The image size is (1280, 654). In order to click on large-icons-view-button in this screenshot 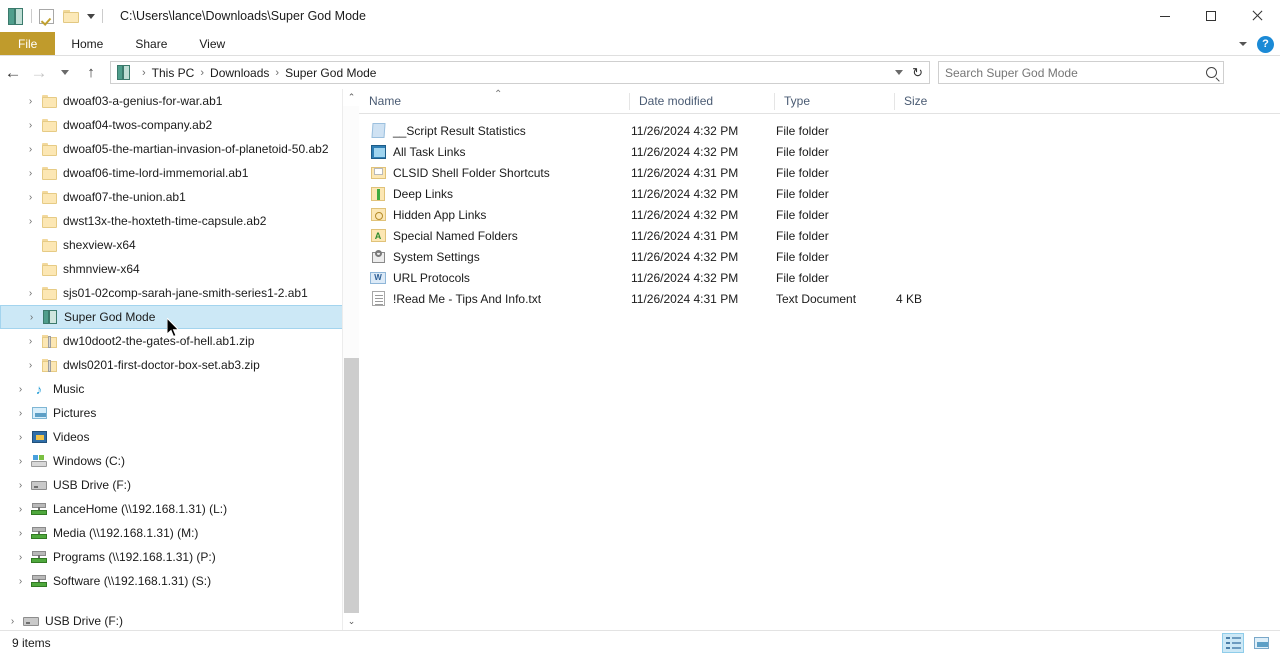, I will do `click(1261, 643)`.